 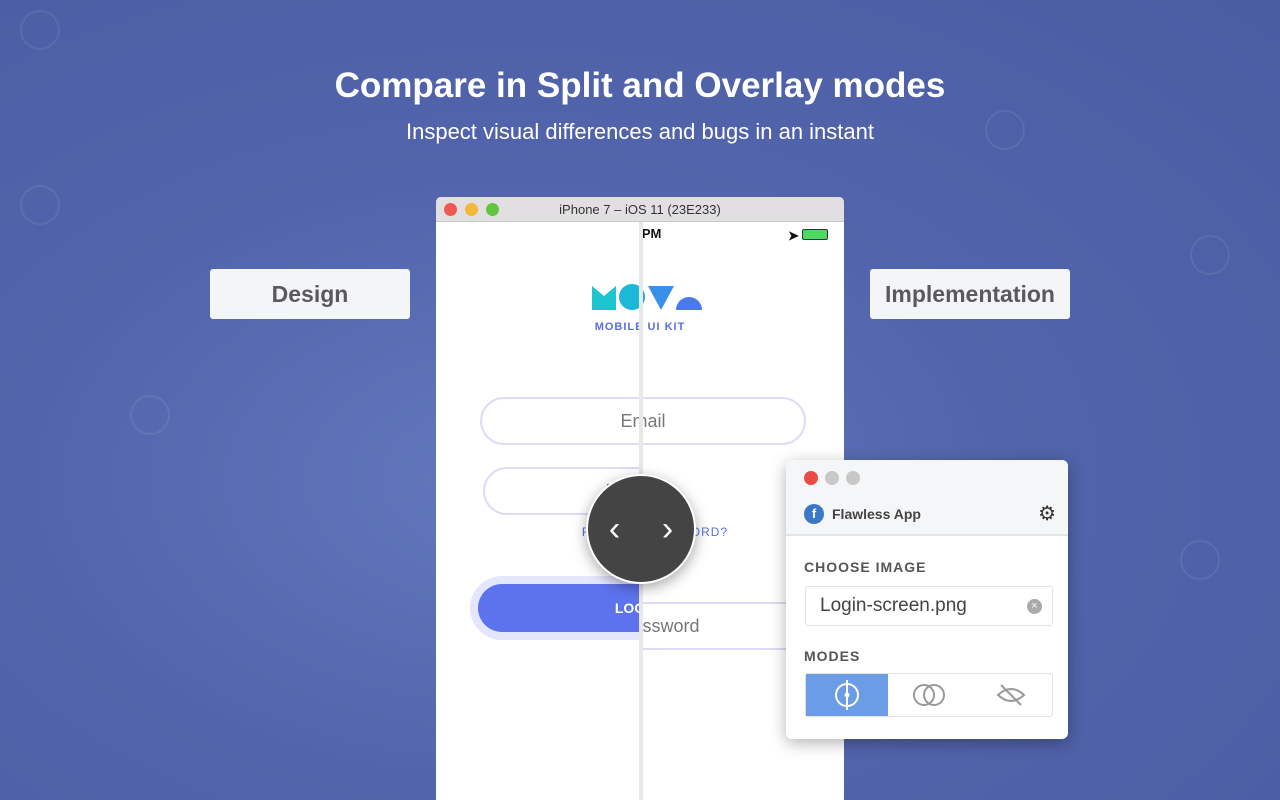 What do you see at coordinates (1034, 606) in the screenshot?
I see `clear-icon: ×` at bounding box center [1034, 606].